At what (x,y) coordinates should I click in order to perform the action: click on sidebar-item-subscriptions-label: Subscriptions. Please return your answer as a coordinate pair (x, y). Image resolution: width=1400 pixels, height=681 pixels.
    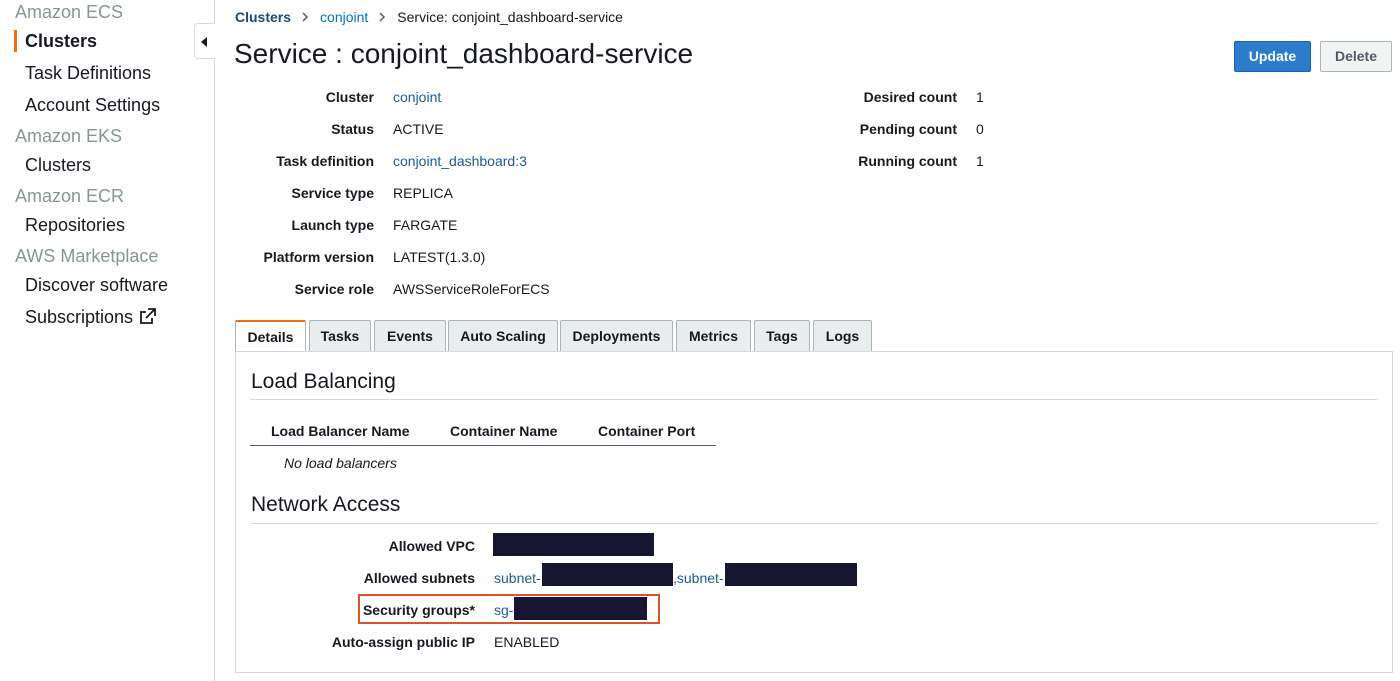
    Looking at the image, I should click on (79, 317).